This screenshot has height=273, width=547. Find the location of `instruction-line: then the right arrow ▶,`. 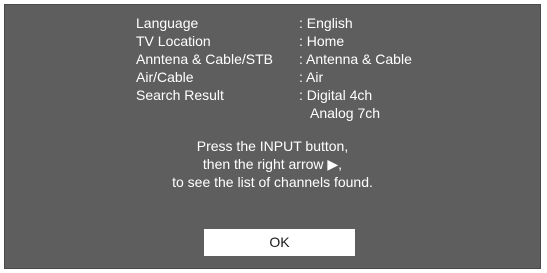

instruction-line: then the right arrow ▶, is located at coordinates (272, 164).